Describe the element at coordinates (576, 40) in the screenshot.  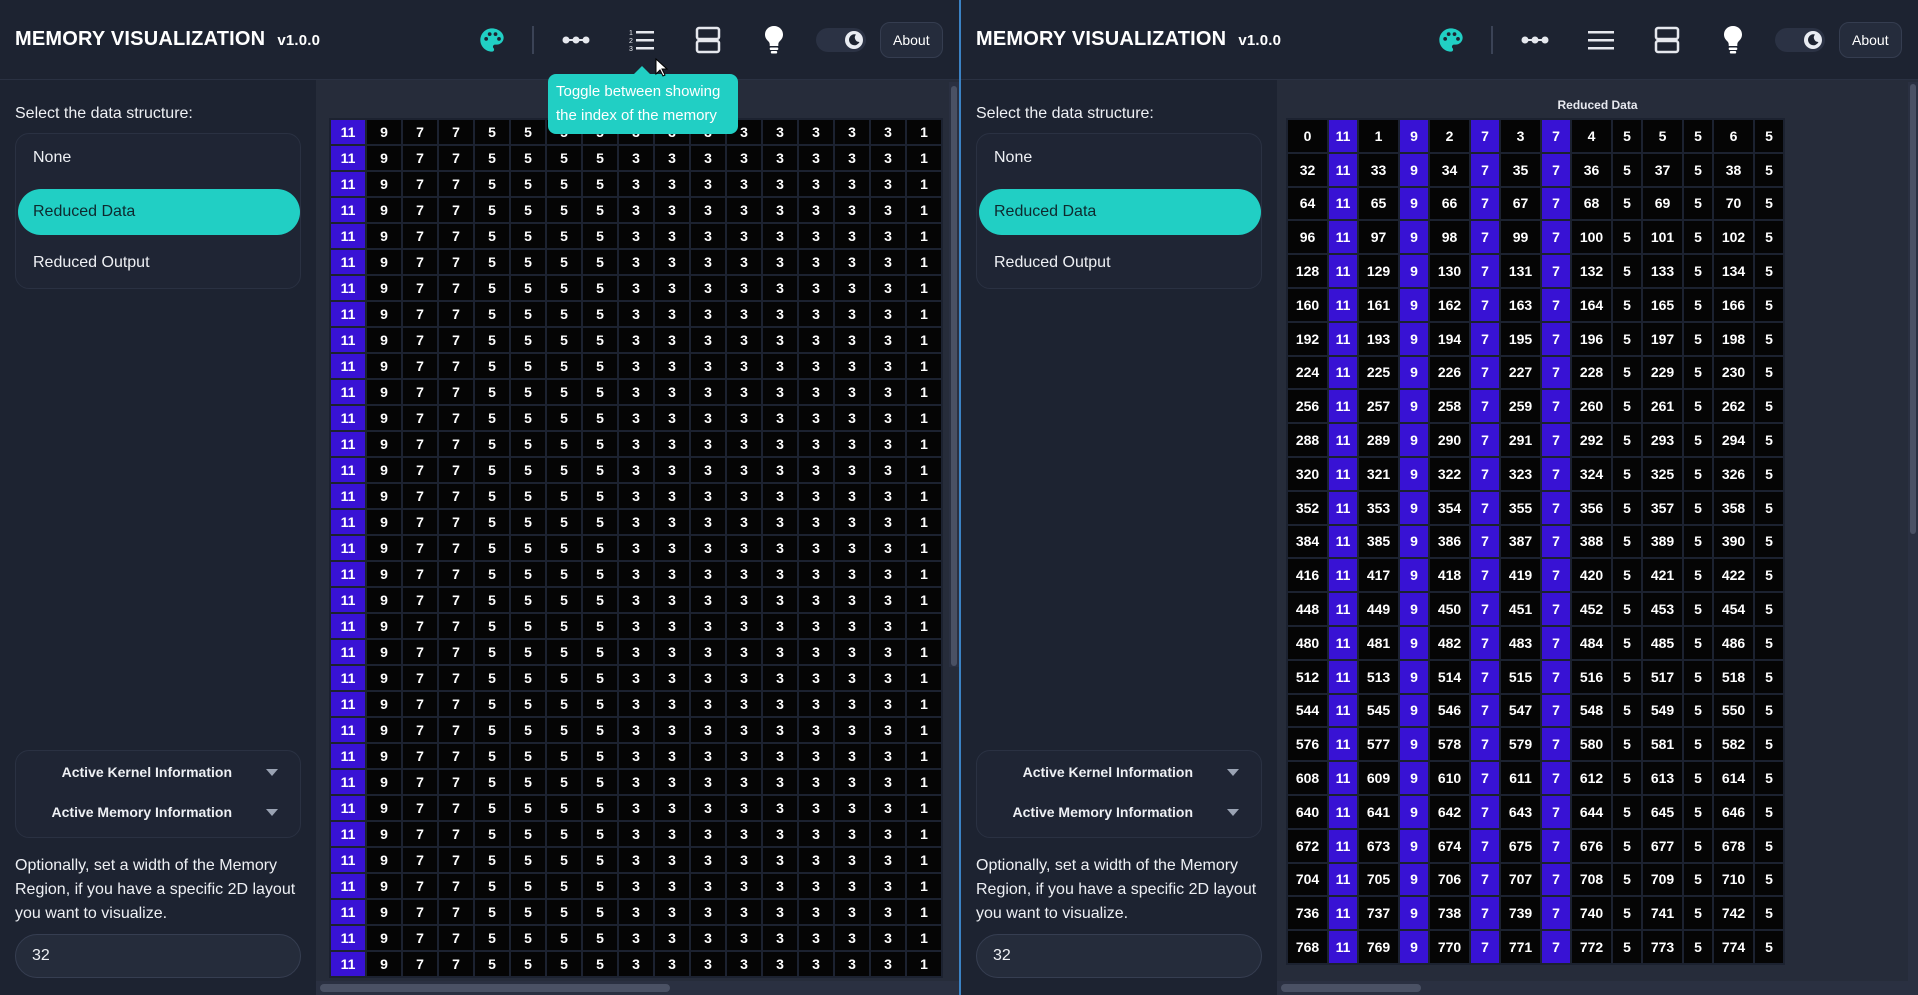
I see `dots-line-icon` at that location.